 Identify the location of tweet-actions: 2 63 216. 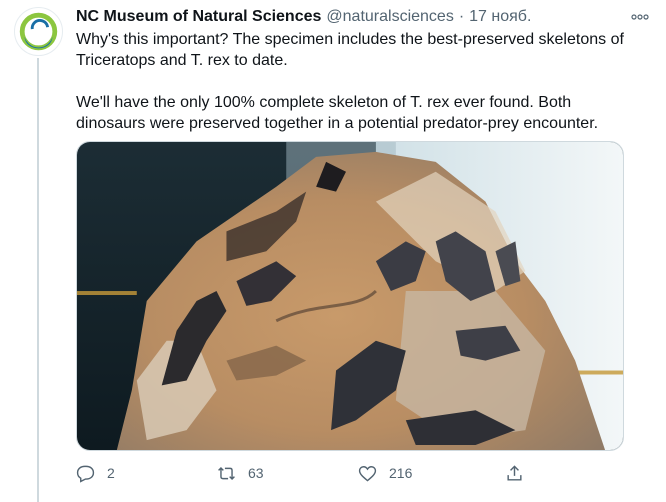
(311, 473).